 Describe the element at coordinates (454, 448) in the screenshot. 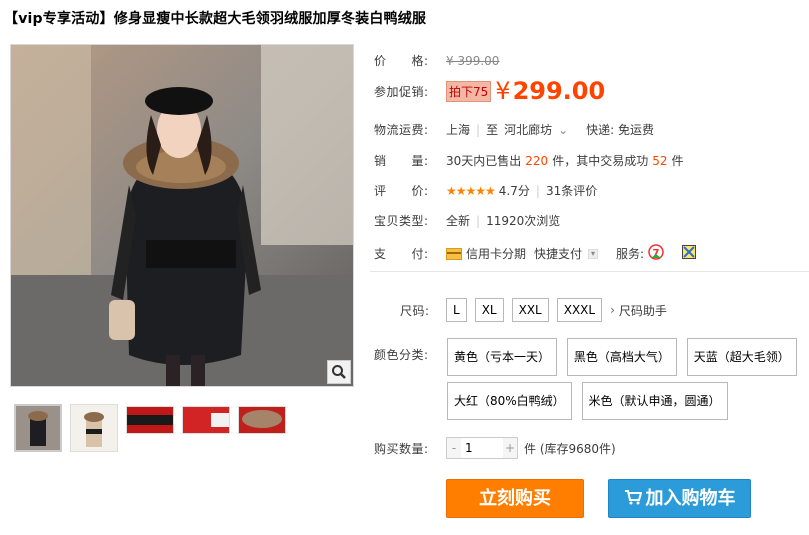

I see `decrement-button: -` at that location.